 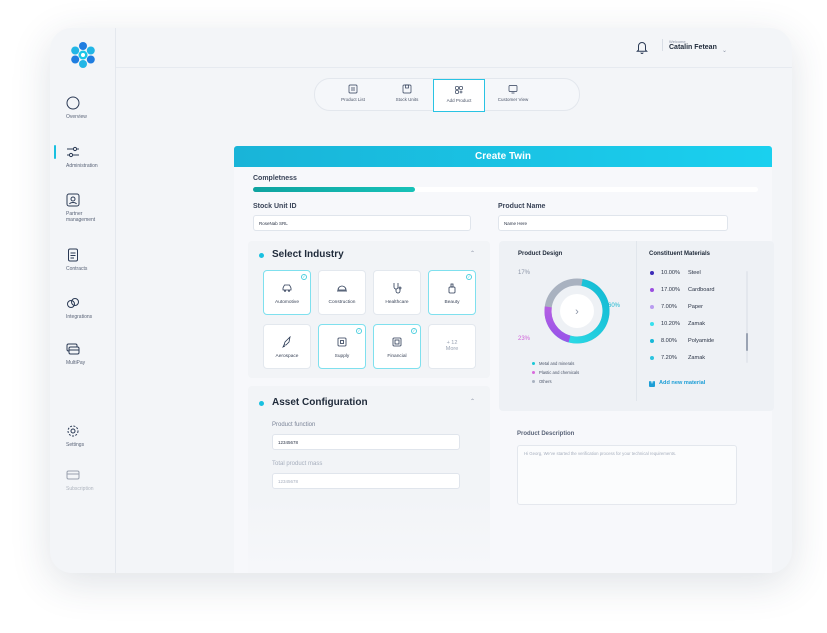 I want to click on industry-tile-automotive: ✓ Automotive, so click(x=287, y=292).